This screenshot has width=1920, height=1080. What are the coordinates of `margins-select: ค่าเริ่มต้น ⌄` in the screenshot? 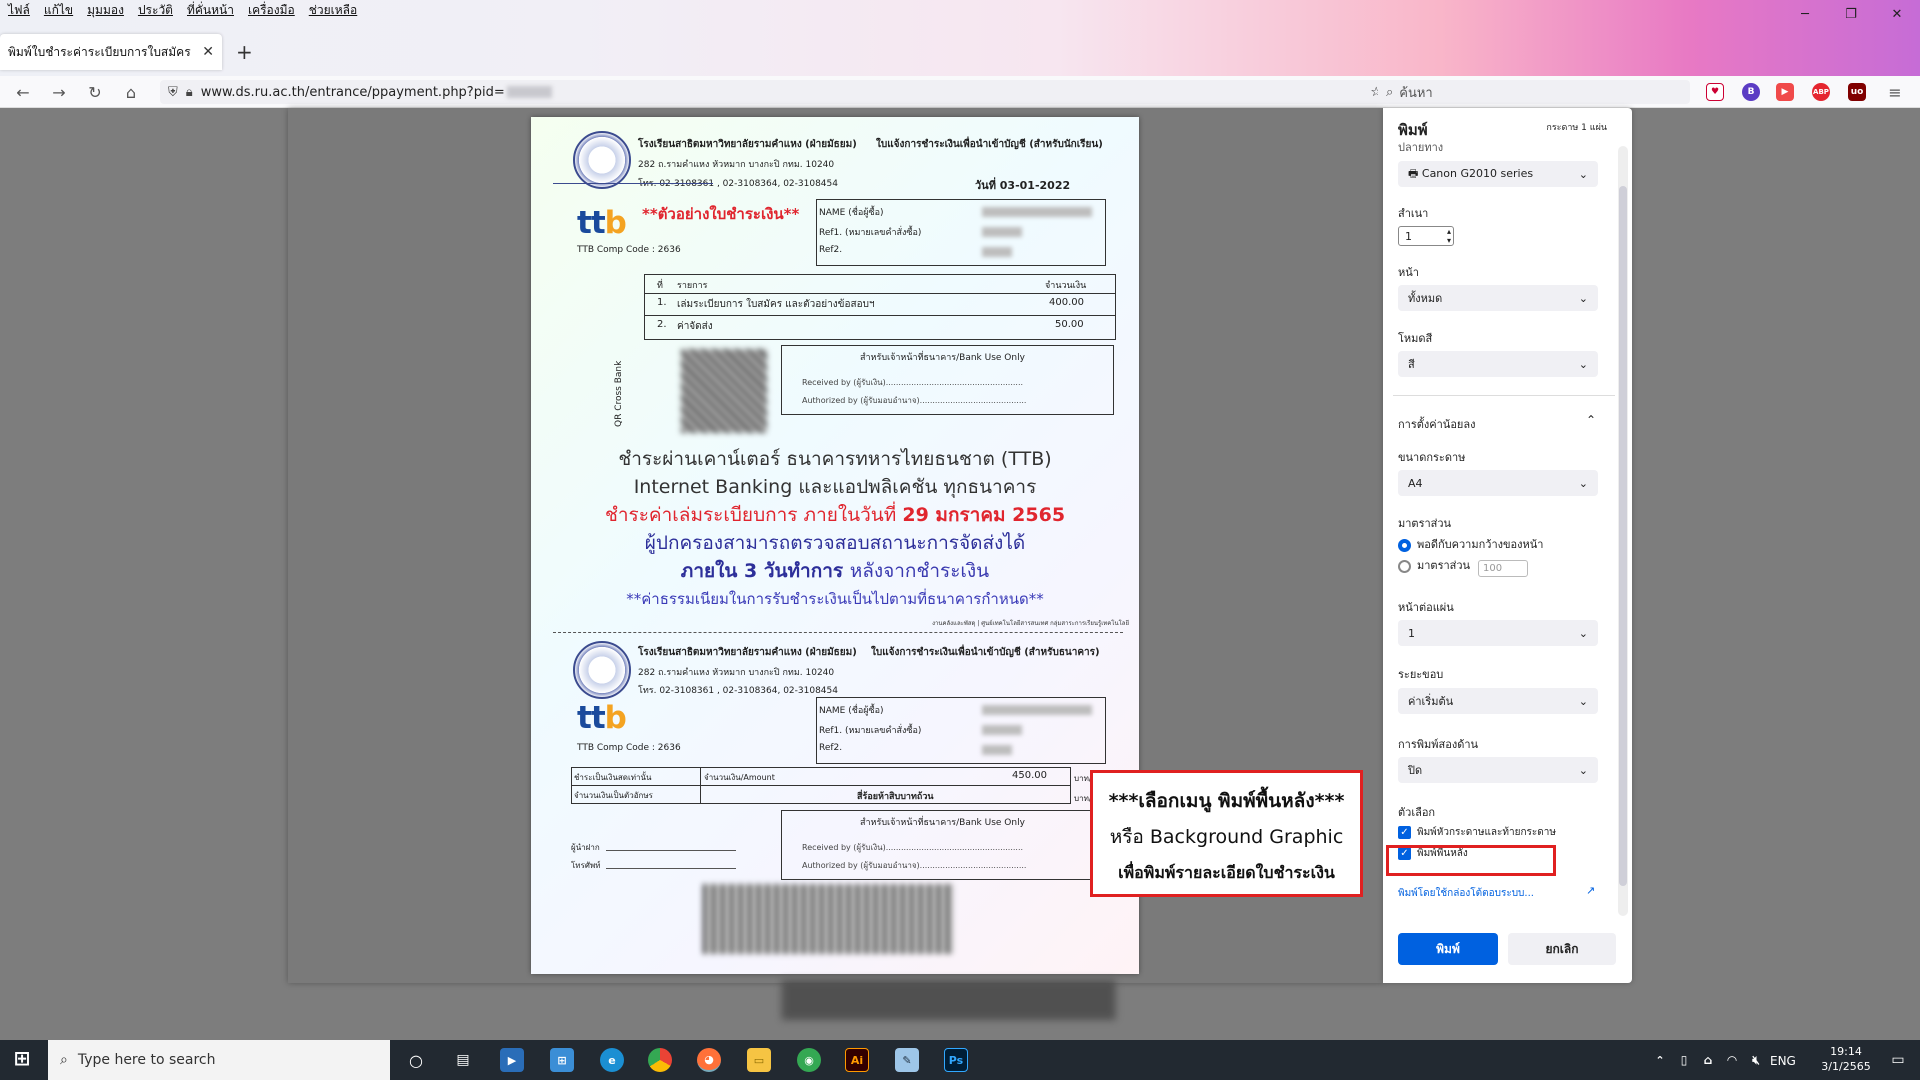 It's located at (1498, 701).